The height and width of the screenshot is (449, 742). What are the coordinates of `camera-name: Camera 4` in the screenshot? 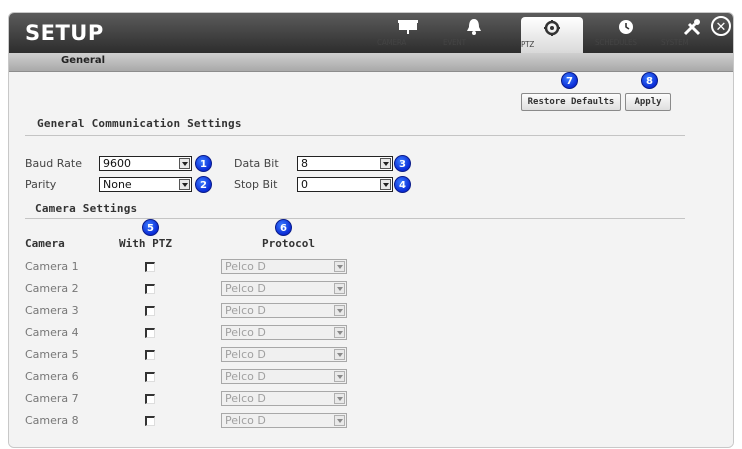 It's located at (52, 332).